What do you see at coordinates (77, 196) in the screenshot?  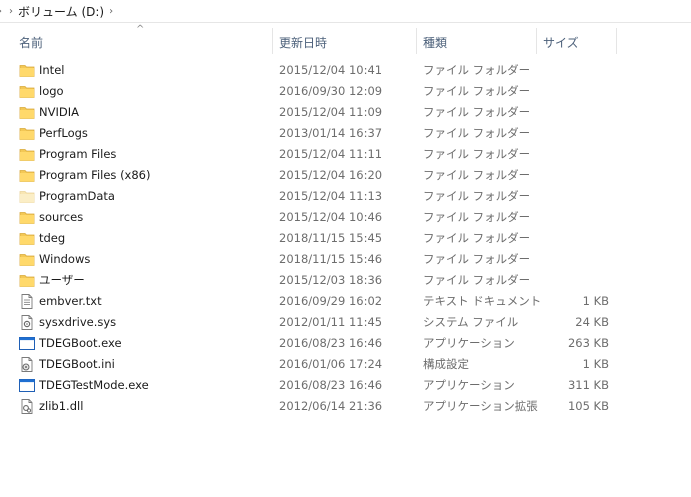 I see `file-name: ProgramData` at bounding box center [77, 196].